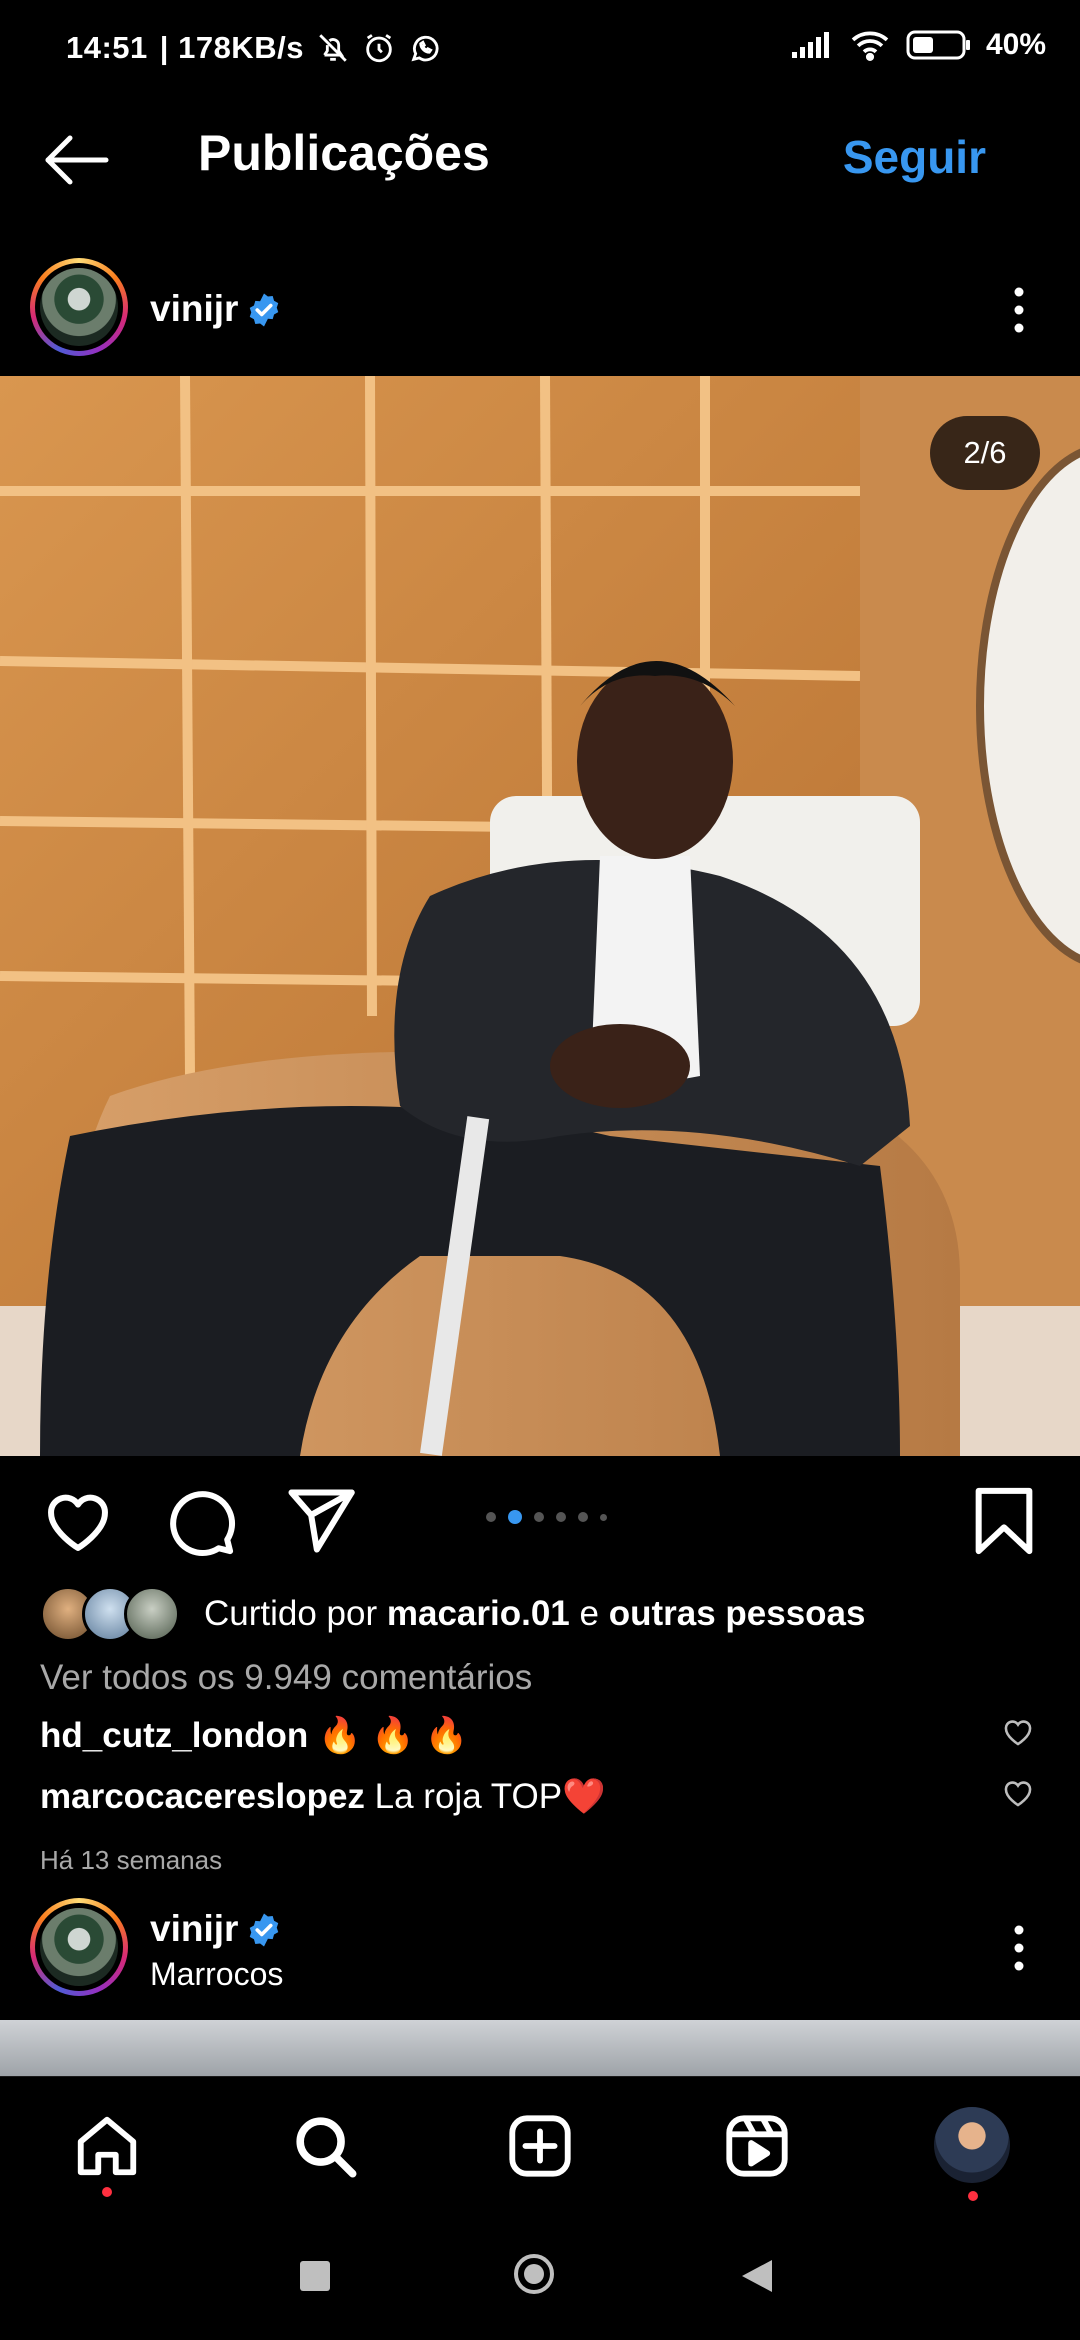 Image resolution: width=1080 pixels, height=2340 pixels. What do you see at coordinates (546, 1517) in the screenshot?
I see `carousel-indicator` at bounding box center [546, 1517].